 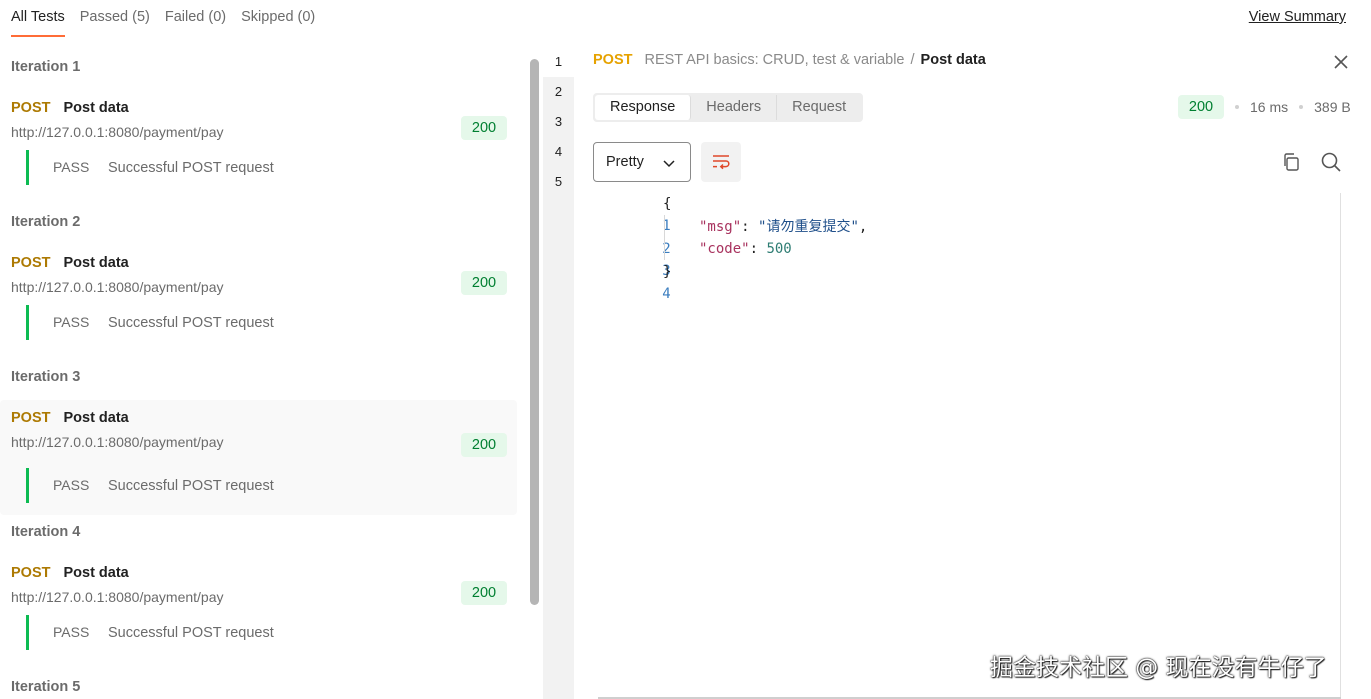 I want to click on response-tabs: Response Headers Request, so click(x=728, y=107).